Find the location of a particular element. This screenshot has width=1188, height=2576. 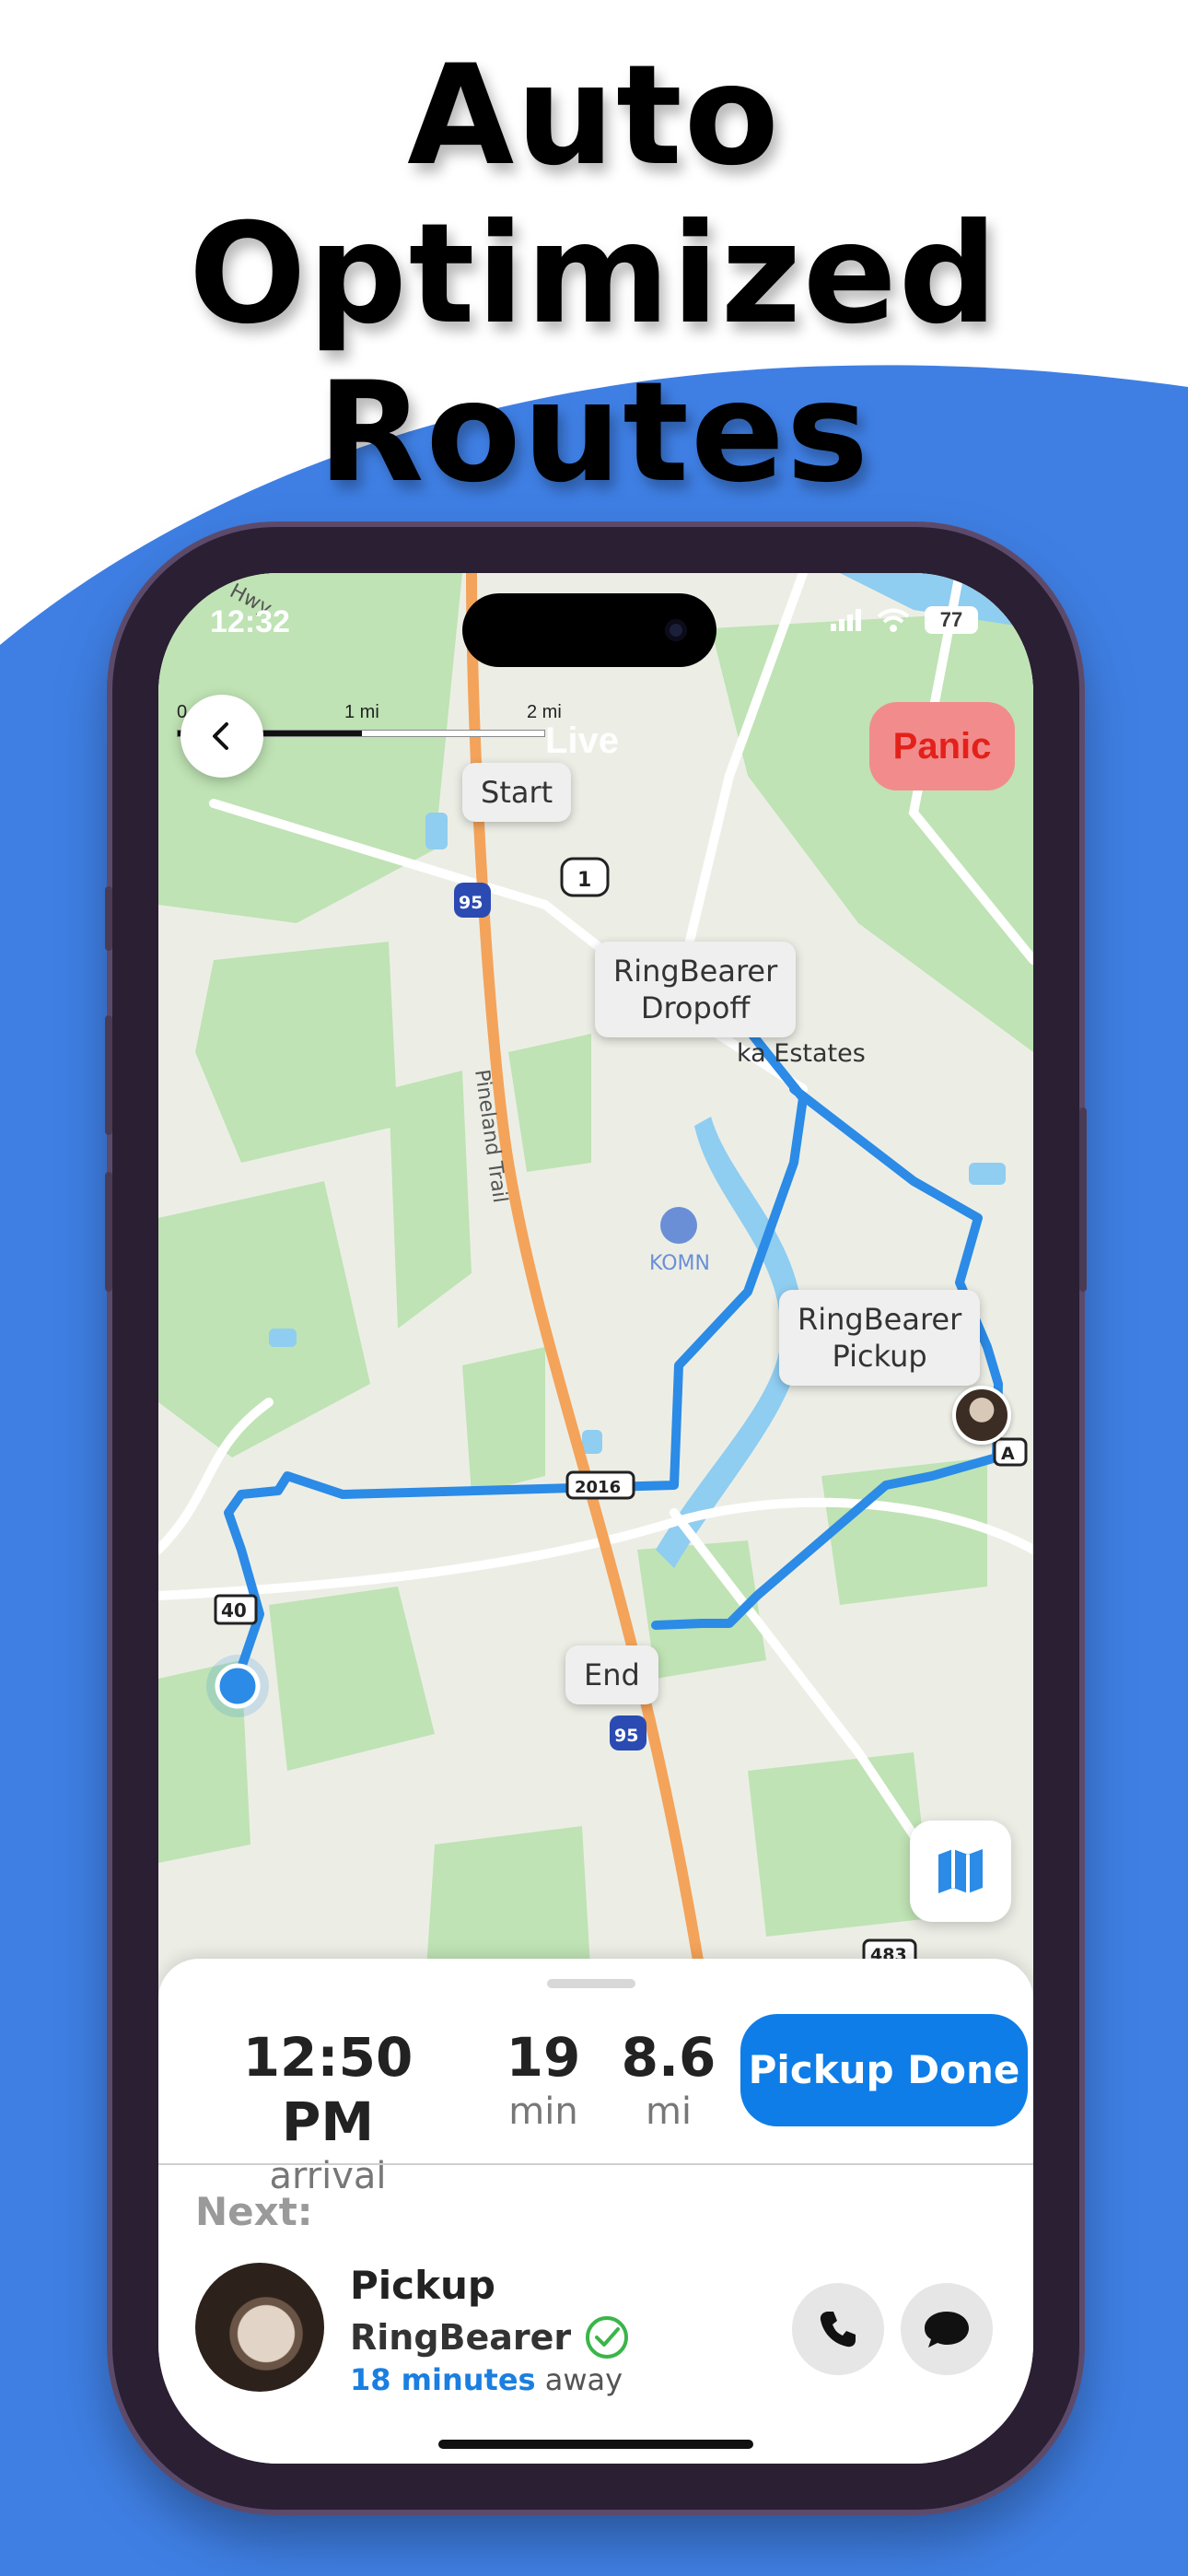

arrival-stat: 12:50 PM arrival is located at coordinates (327, 2111).